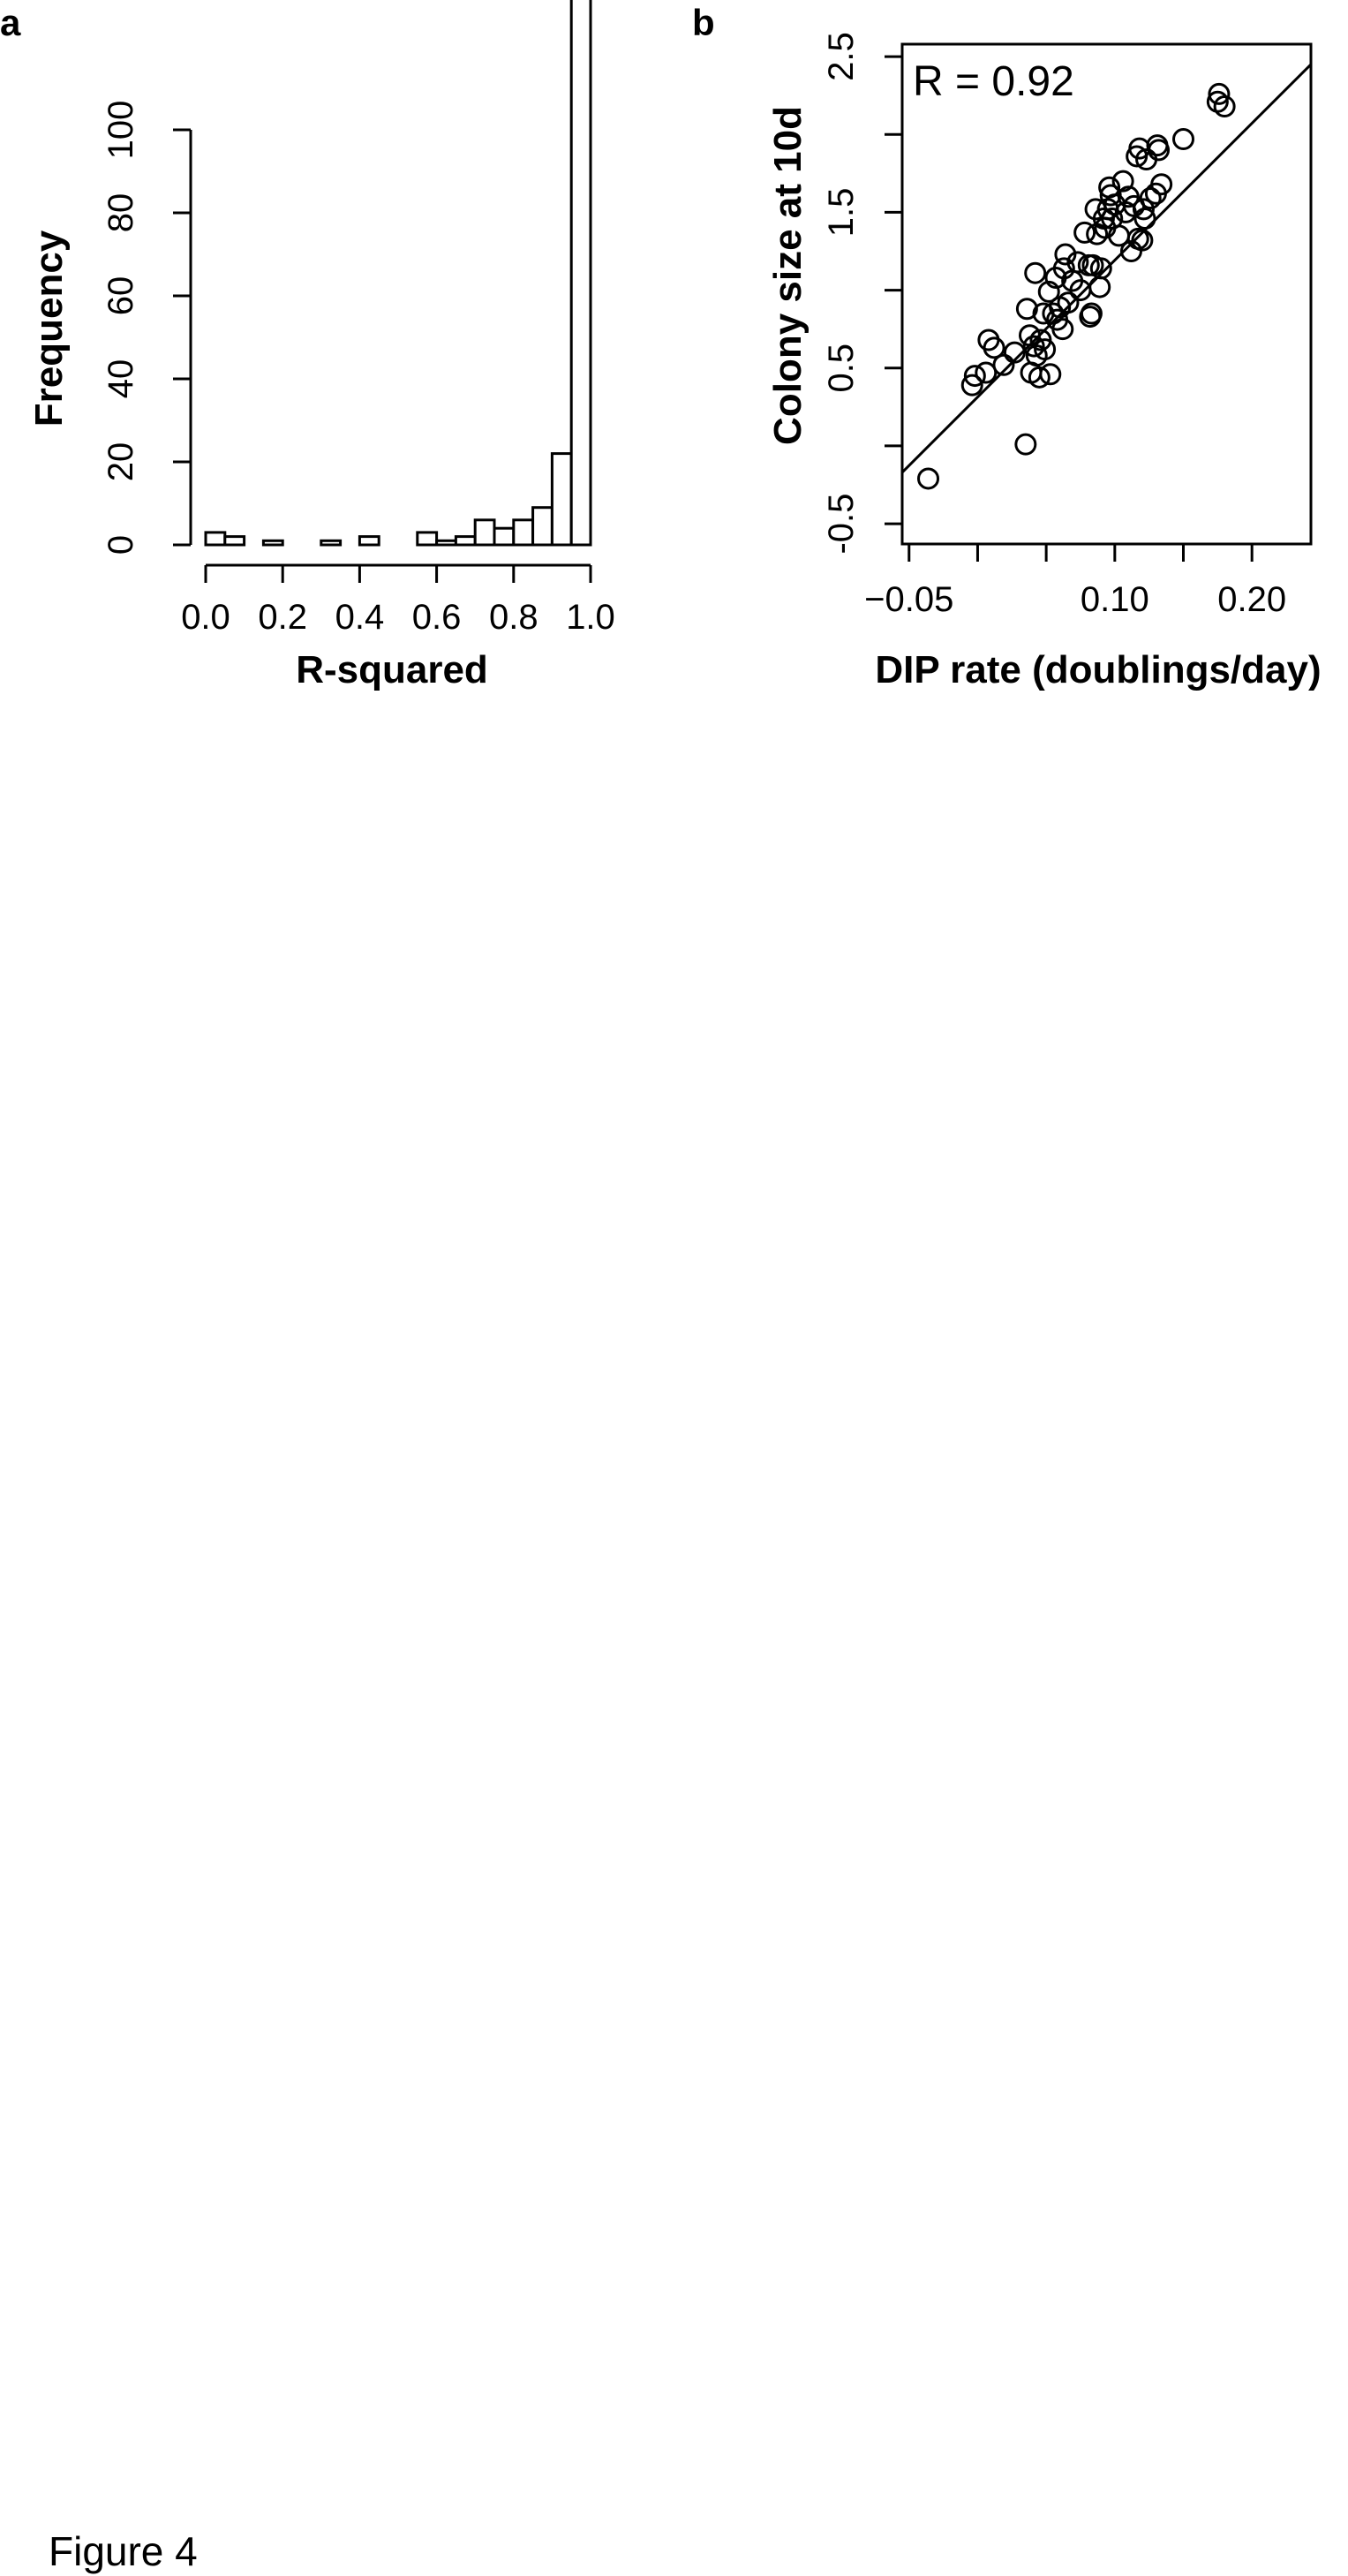  What do you see at coordinates (121, 131) in the screenshot?
I see `histogram-y-tick-label: 100` at bounding box center [121, 131].